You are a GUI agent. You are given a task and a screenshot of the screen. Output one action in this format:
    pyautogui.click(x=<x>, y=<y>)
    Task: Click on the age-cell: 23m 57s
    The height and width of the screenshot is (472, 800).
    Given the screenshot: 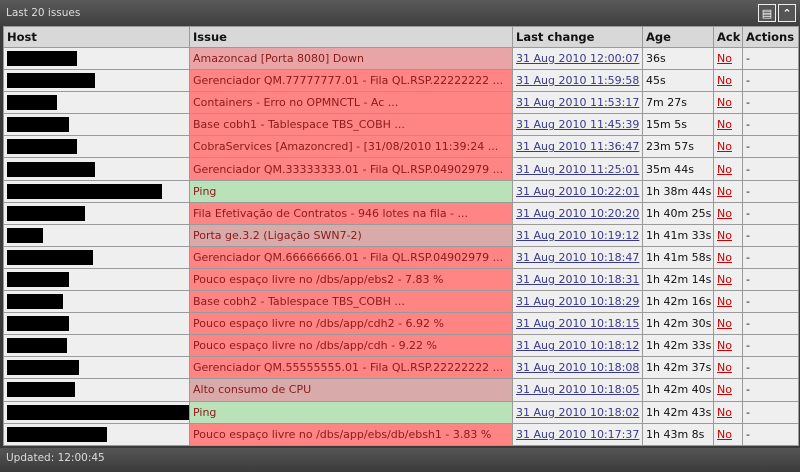 What is the action you would take?
    pyautogui.click(x=678, y=147)
    